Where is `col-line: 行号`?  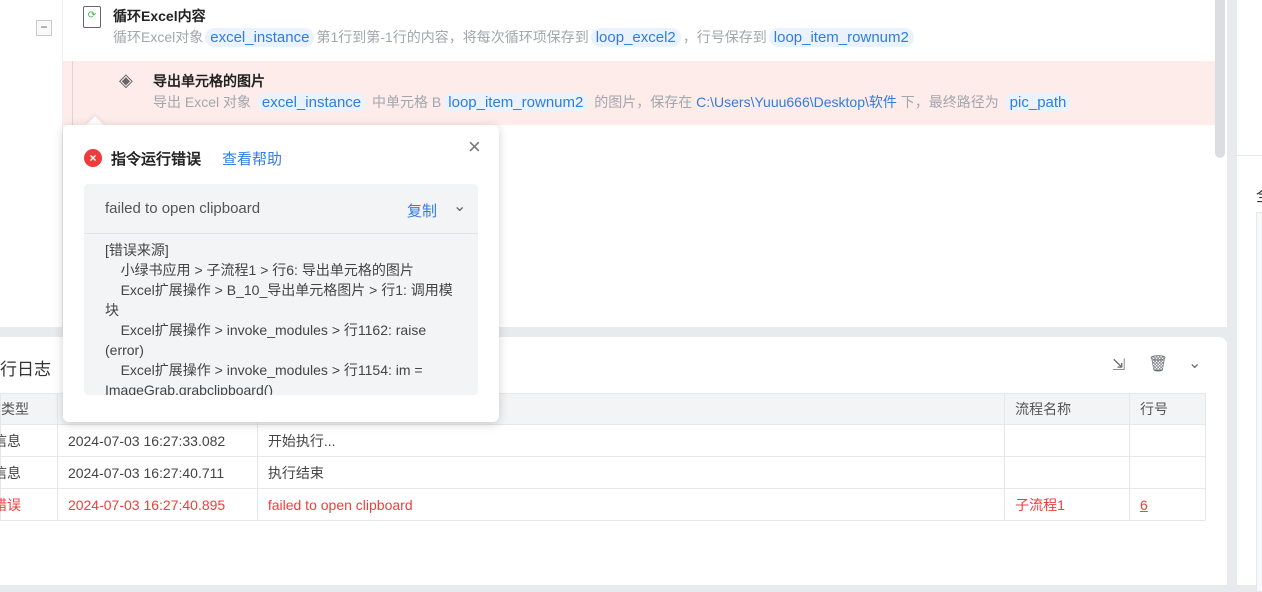
col-line: 行号 is located at coordinates (1167, 409).